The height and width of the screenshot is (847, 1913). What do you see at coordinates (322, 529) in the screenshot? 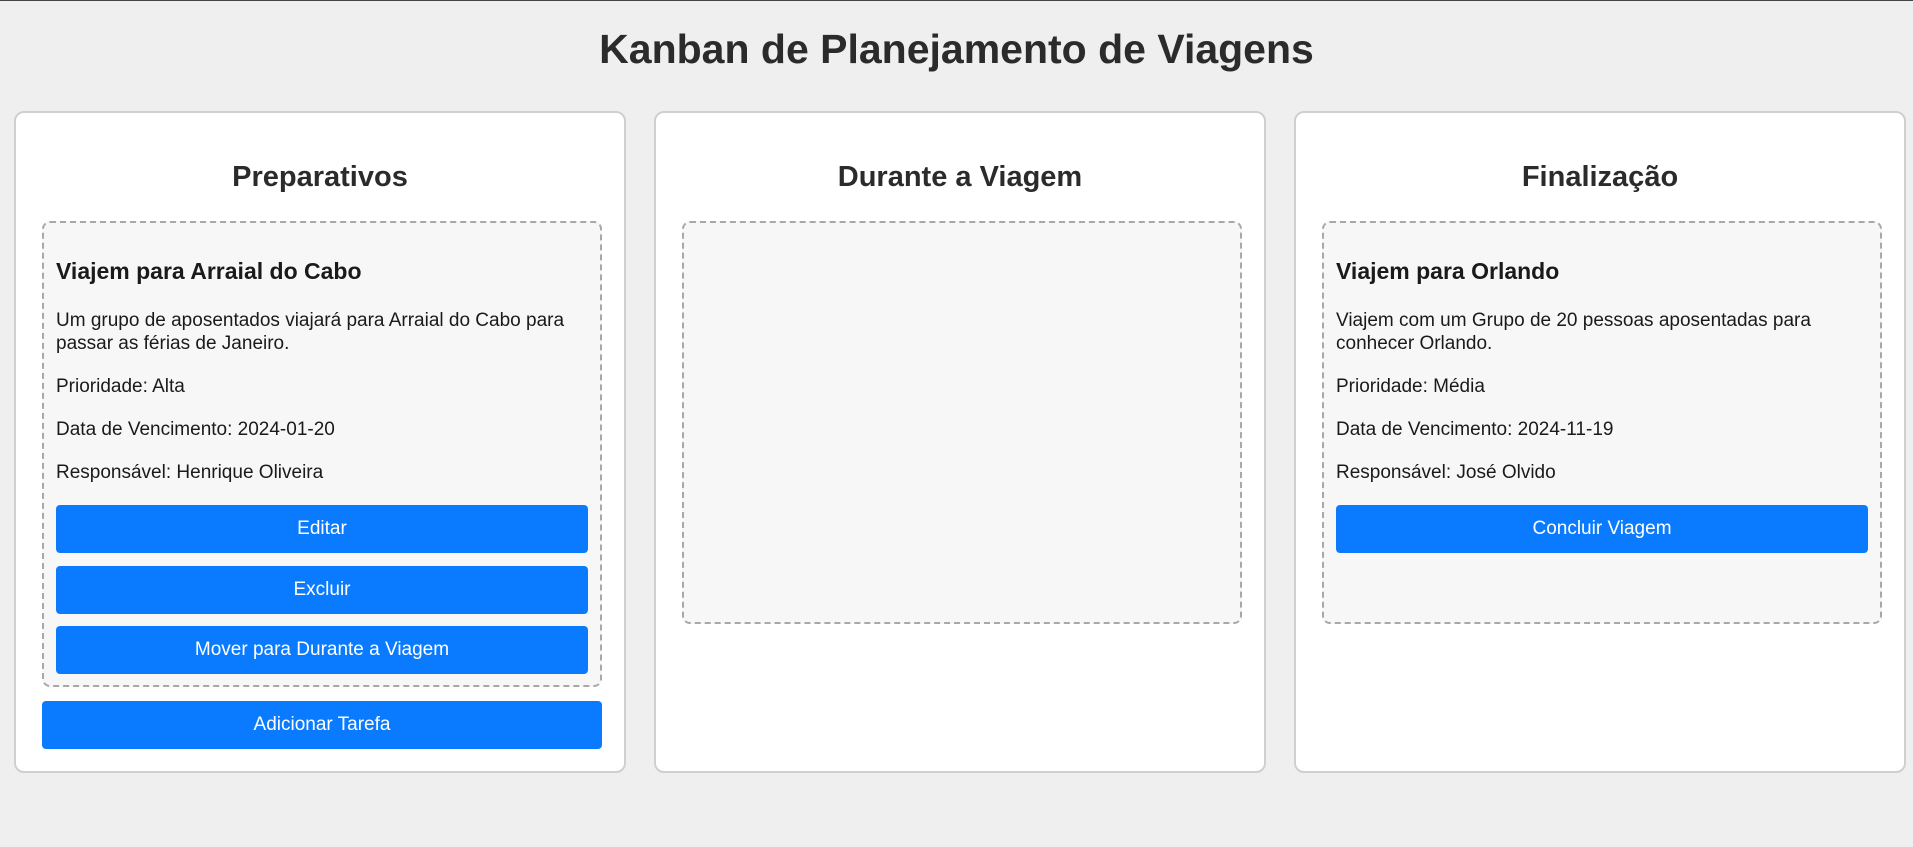
I see `edit-button: Editar` at bounding box center [322, 529].